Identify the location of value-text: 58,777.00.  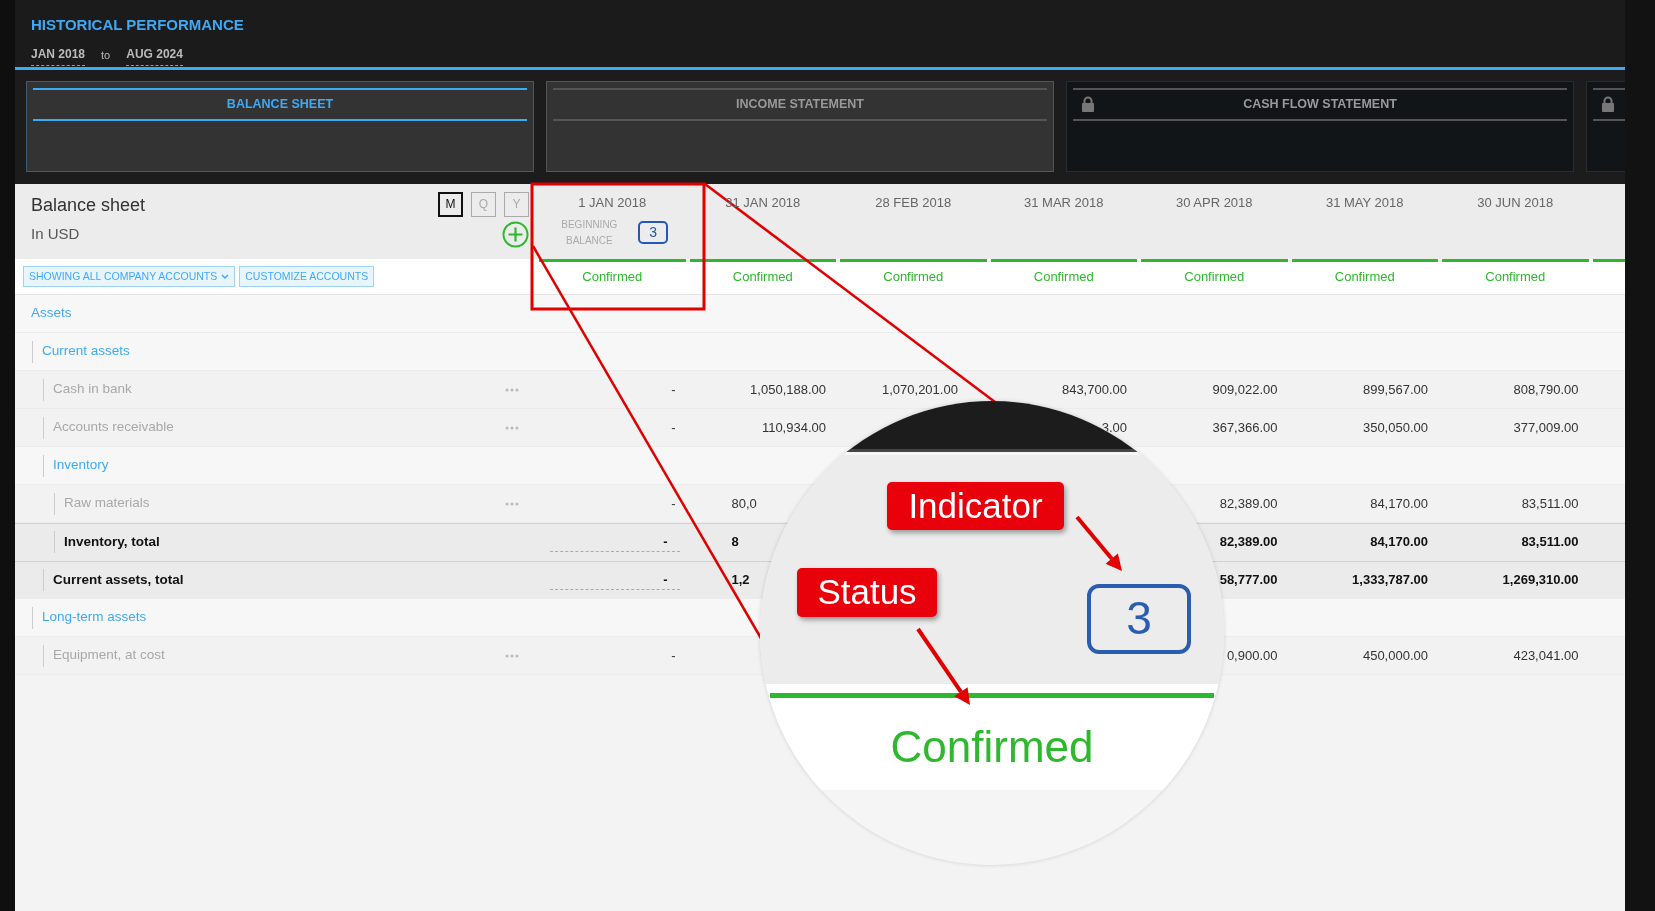
(1248, 580).